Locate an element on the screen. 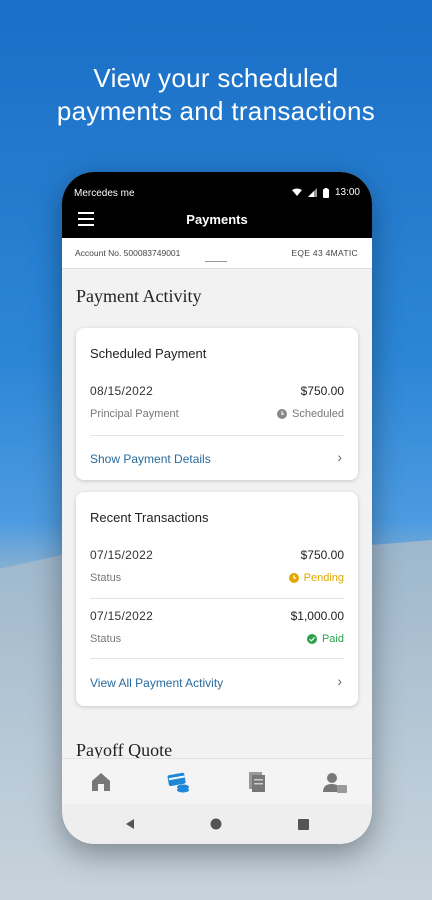 The image size is (432, 900). check-circle-icon is located at coordinates (311, 639).